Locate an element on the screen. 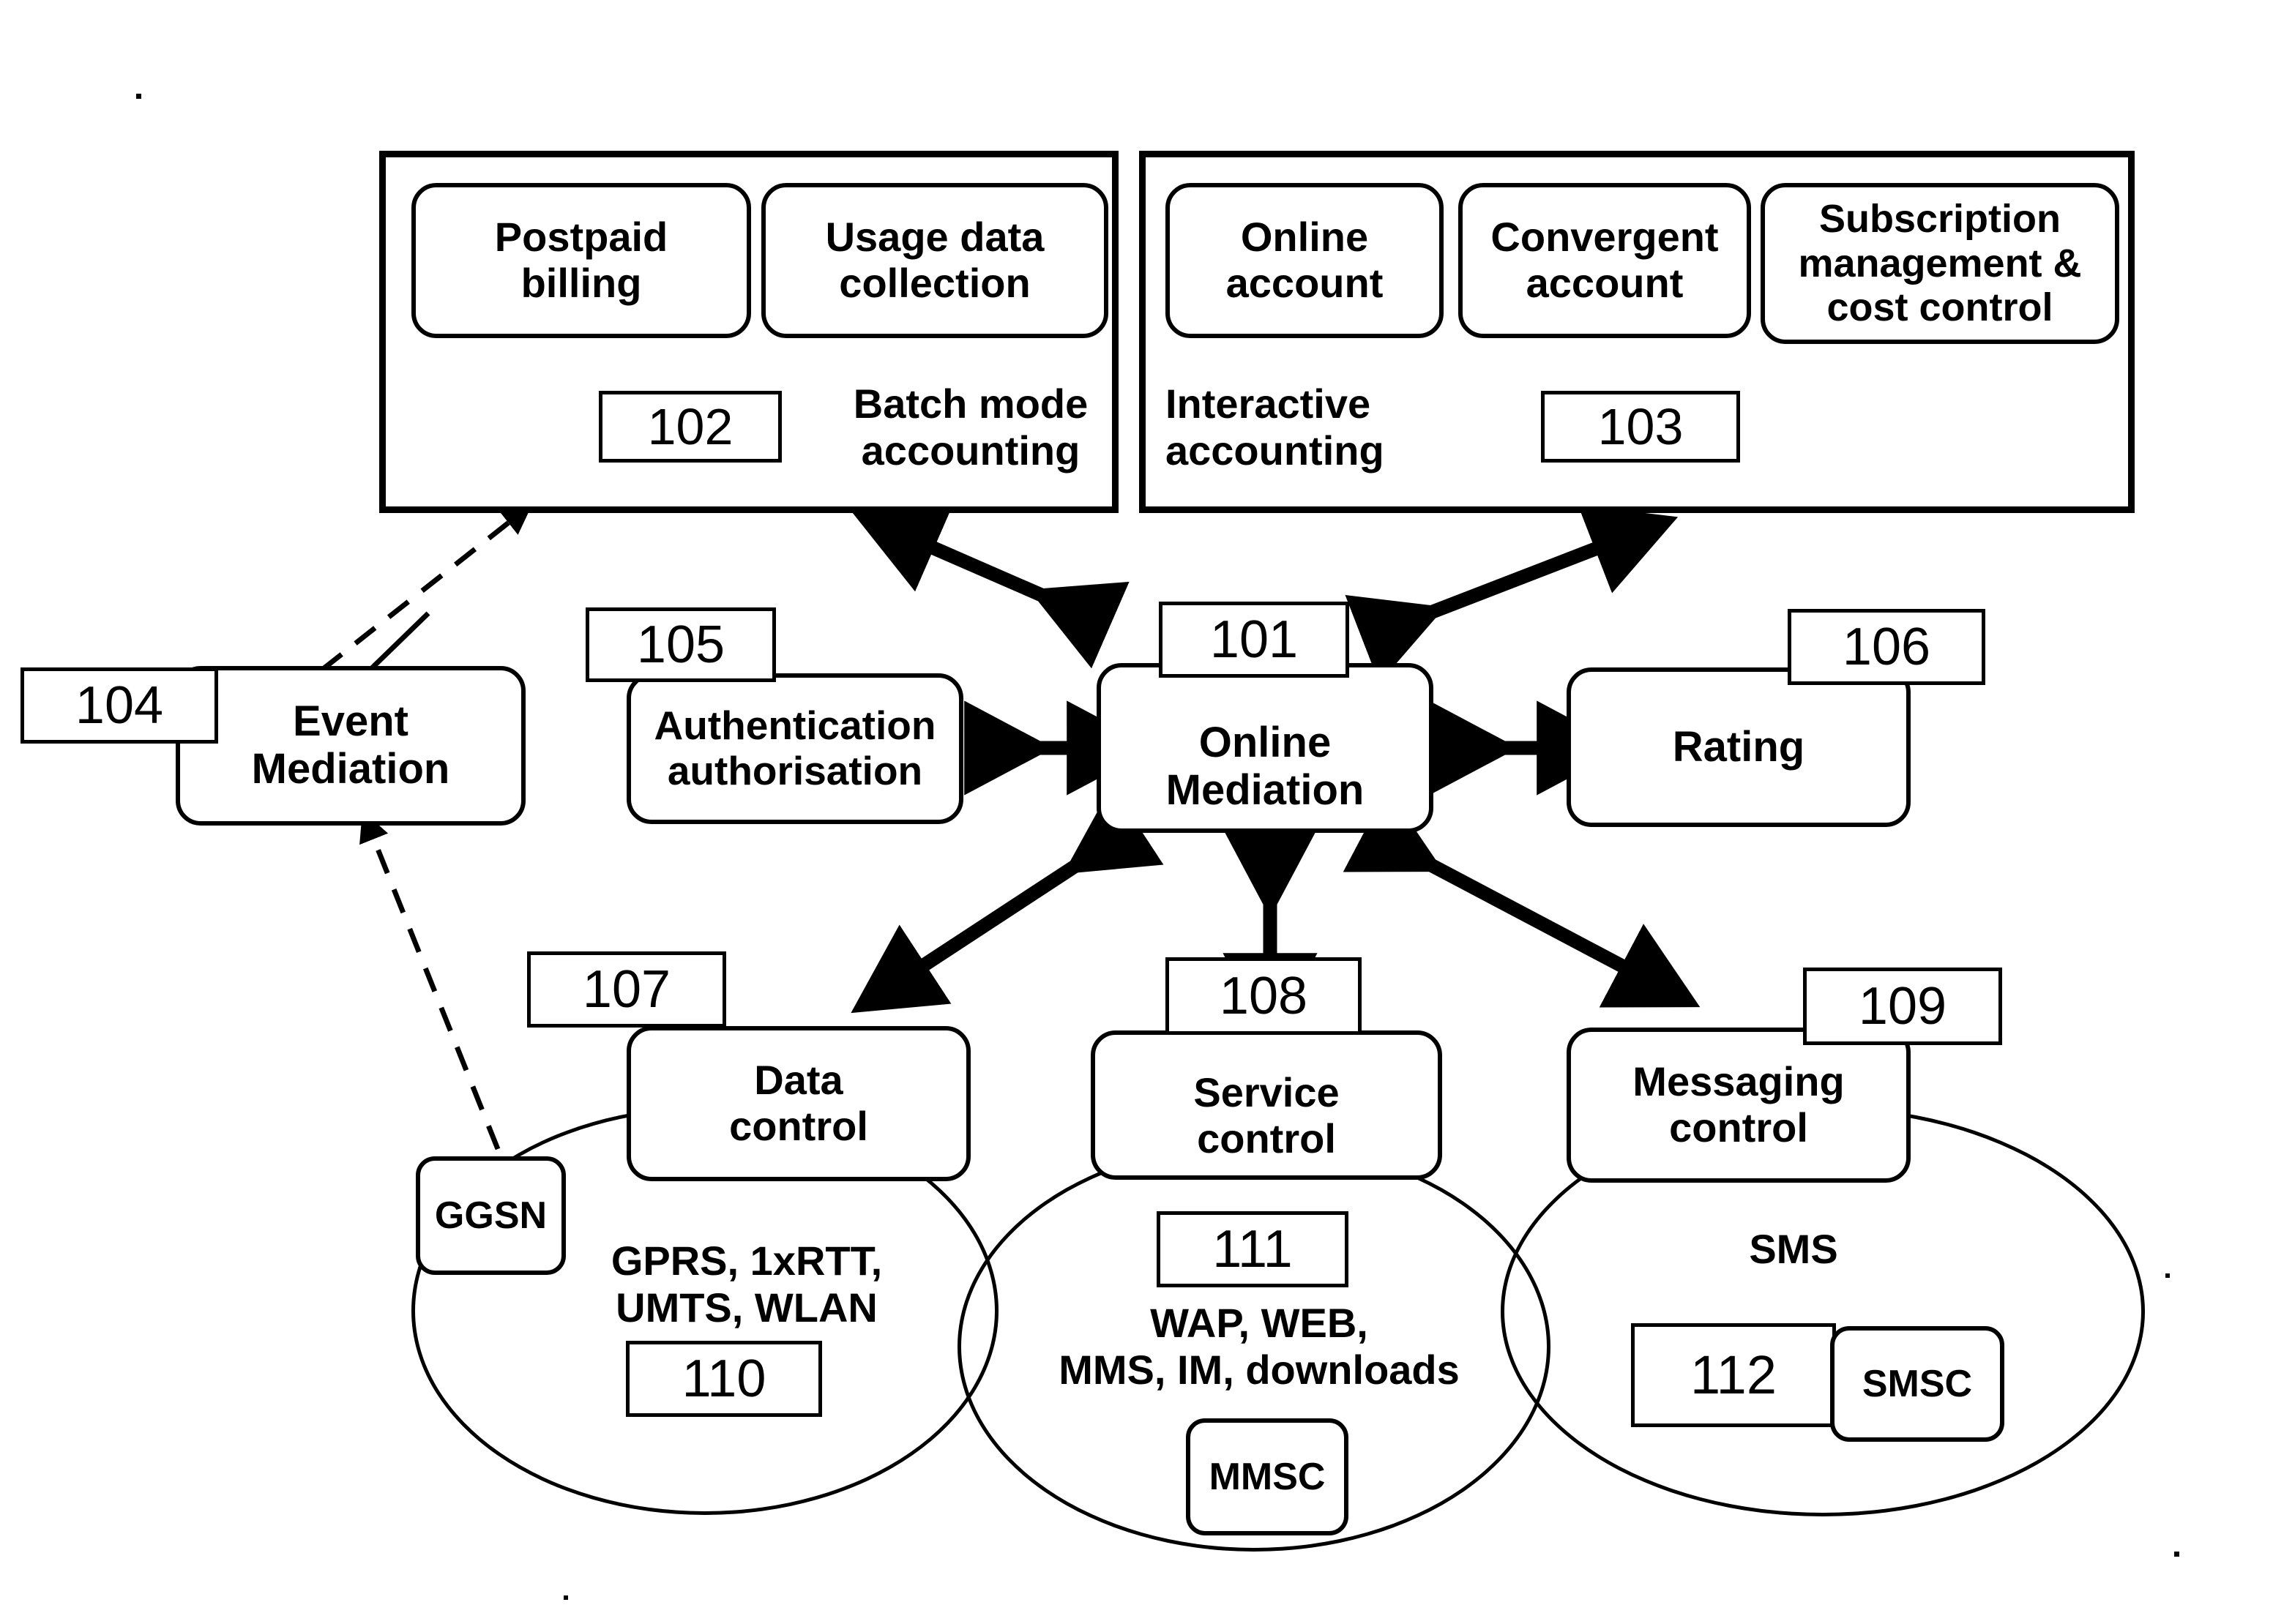 This screenshot has height=1624, width=2273. arrow-online-mediation-to-data-control is located at coordinates (1008, 900).